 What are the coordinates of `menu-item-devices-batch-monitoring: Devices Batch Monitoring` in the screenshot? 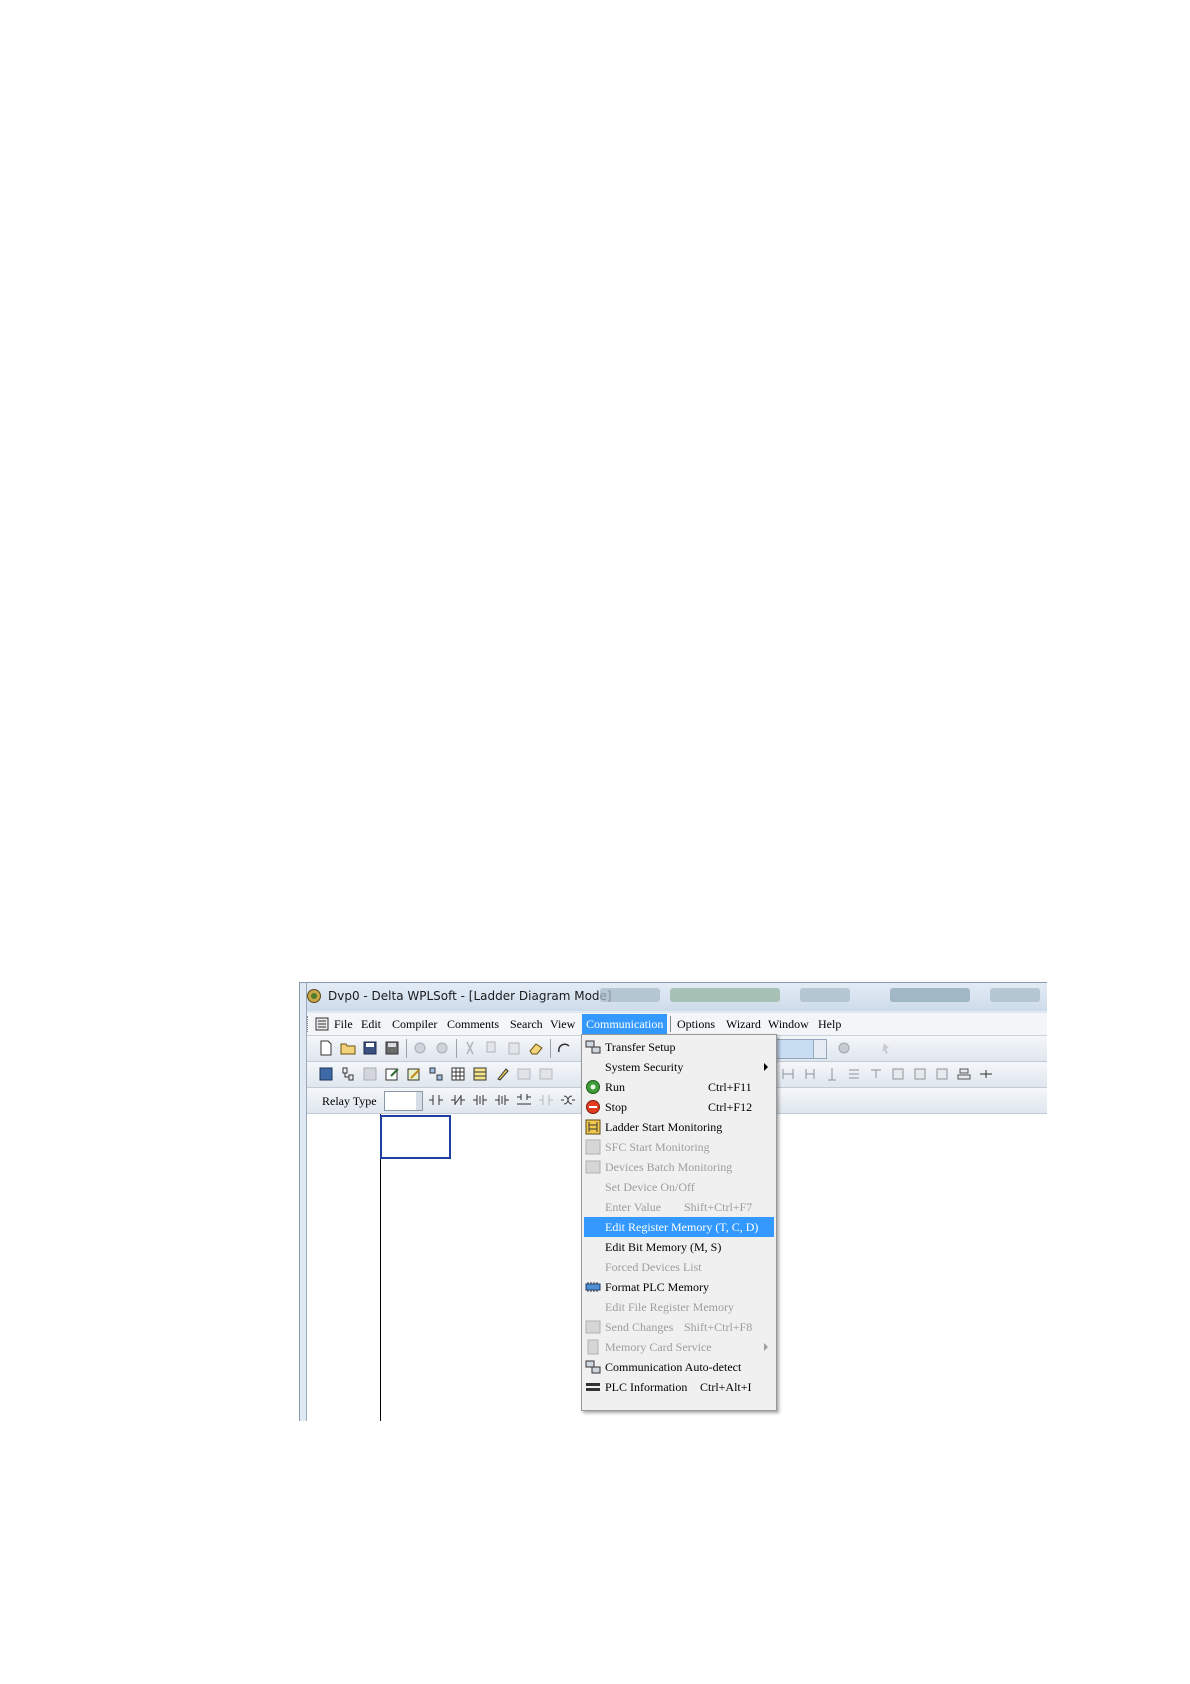 It's located at (679, 1167).